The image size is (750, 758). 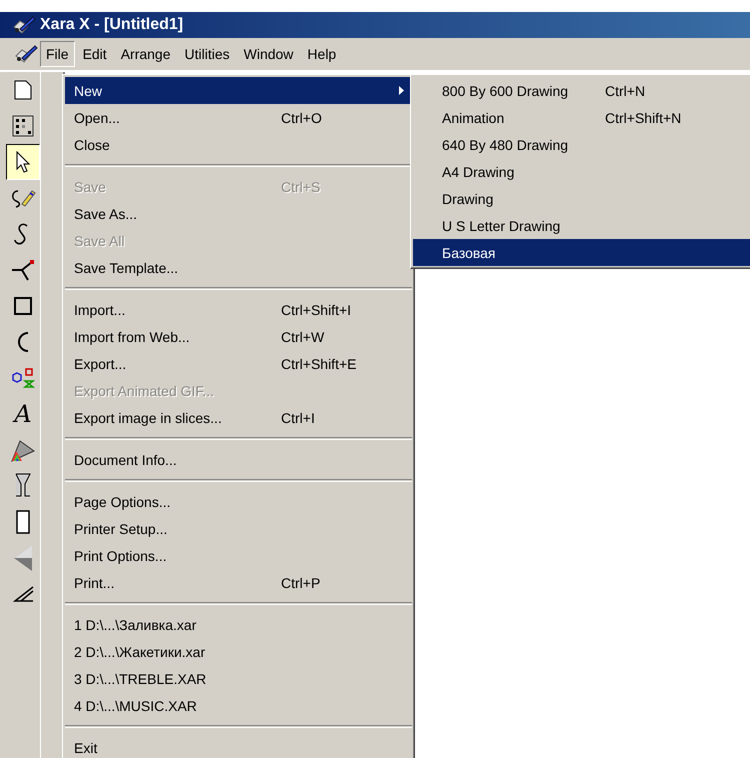 I want to click on tool-button, so click(x=23, y=162).